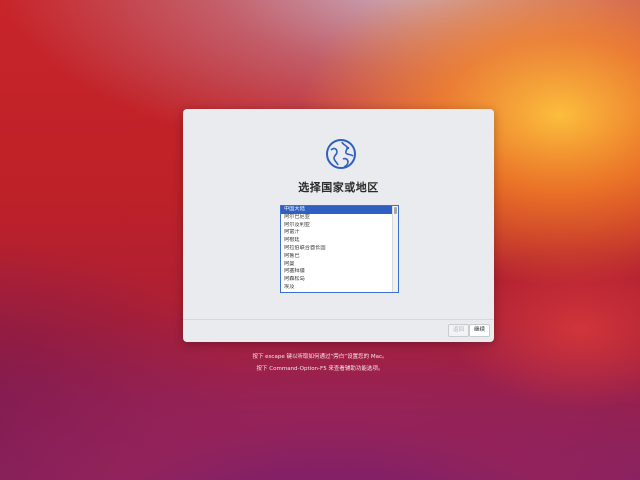  I want to click on list-scrollbar, so click(395, 249).